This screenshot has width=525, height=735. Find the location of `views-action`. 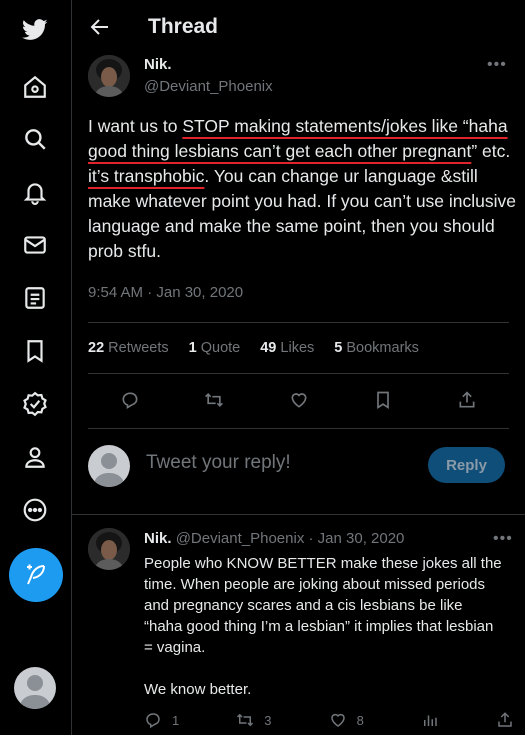

views-action is located at coordinates (430, 720).